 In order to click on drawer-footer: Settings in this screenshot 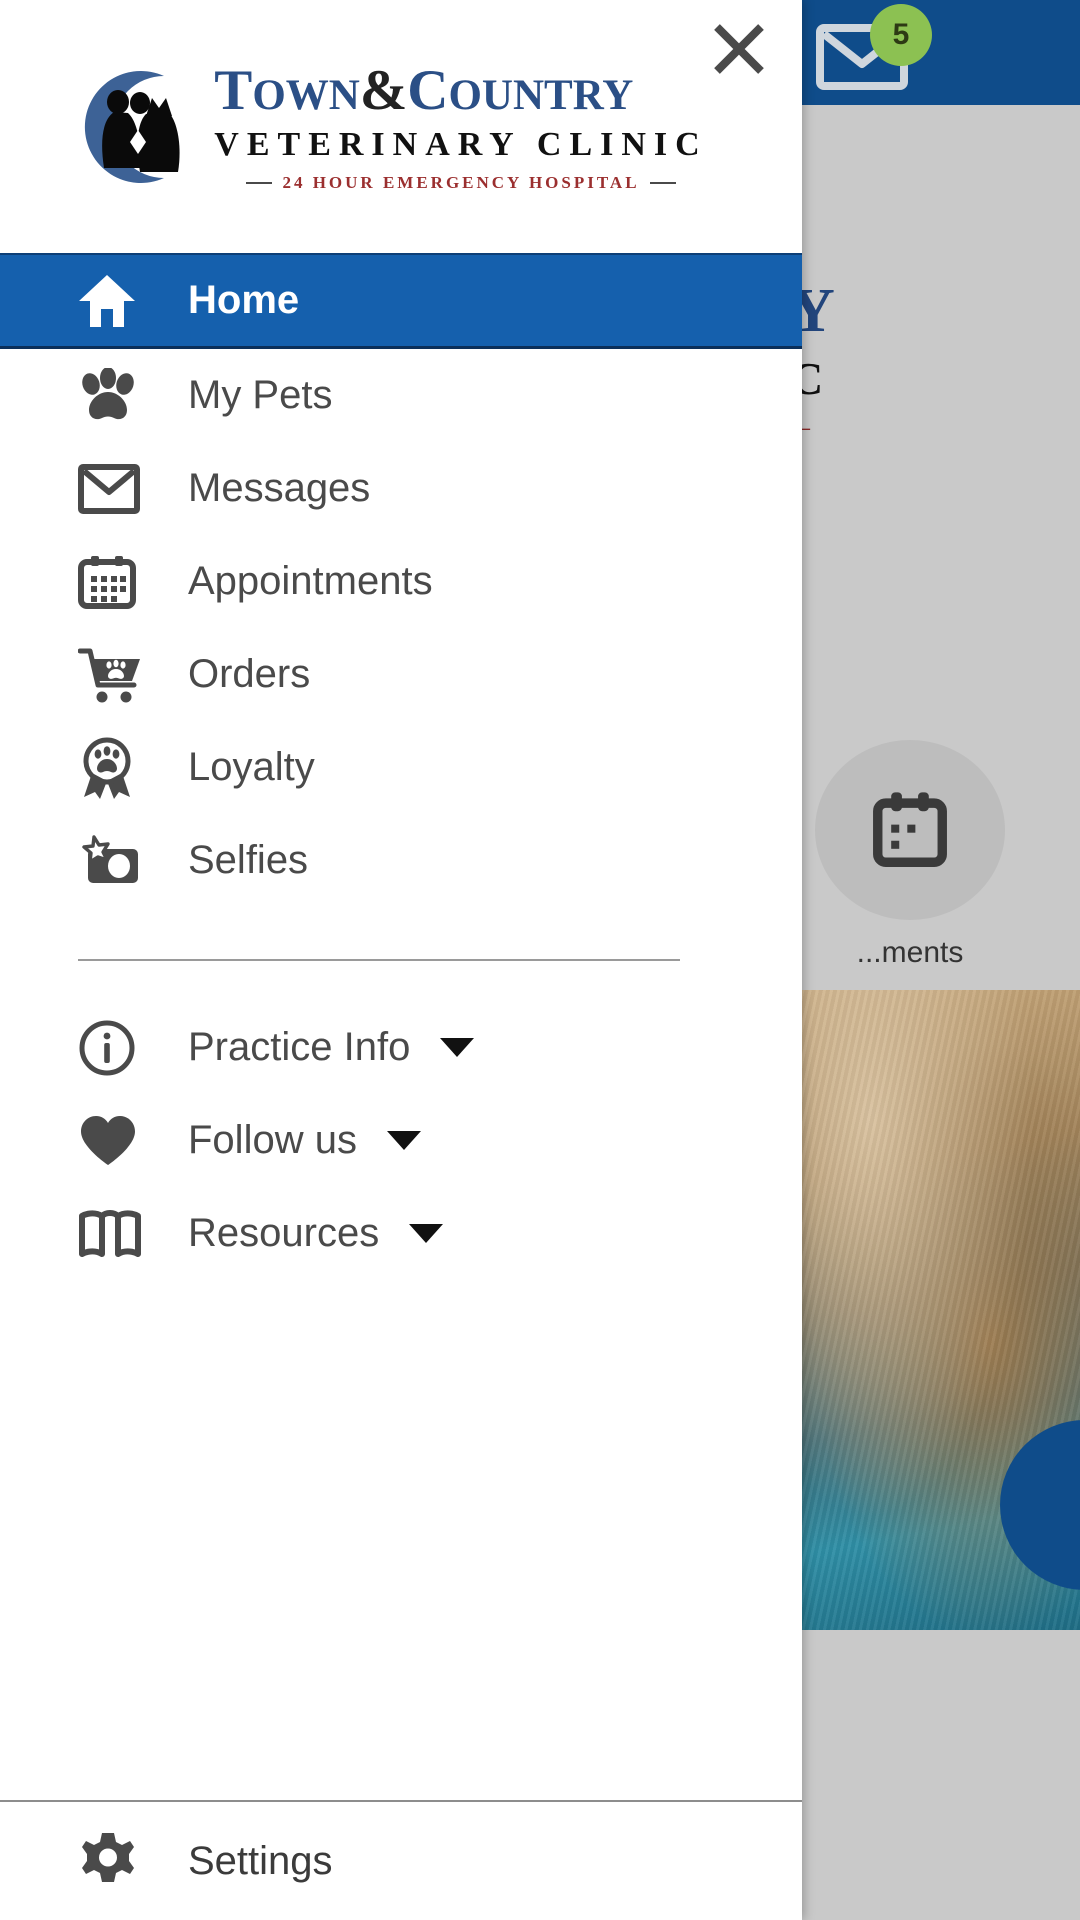, I will do `click(401, 1860)`.